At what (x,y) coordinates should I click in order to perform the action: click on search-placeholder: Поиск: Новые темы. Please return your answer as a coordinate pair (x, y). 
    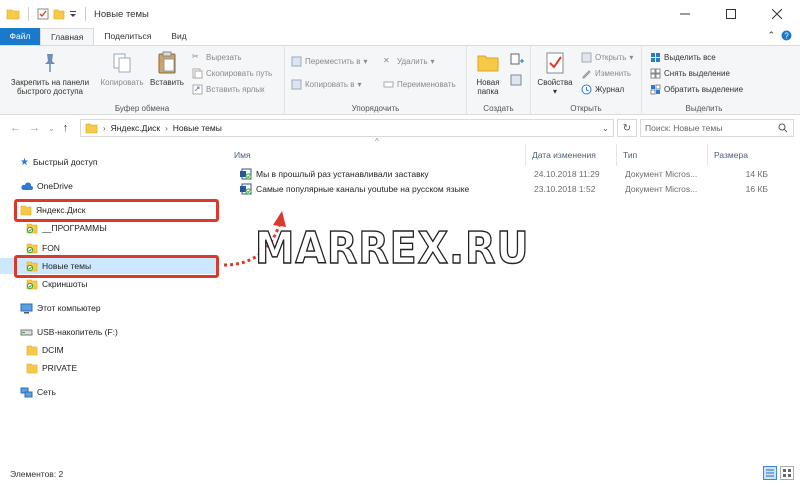
    Looking at the image, I should click on (684, 128).